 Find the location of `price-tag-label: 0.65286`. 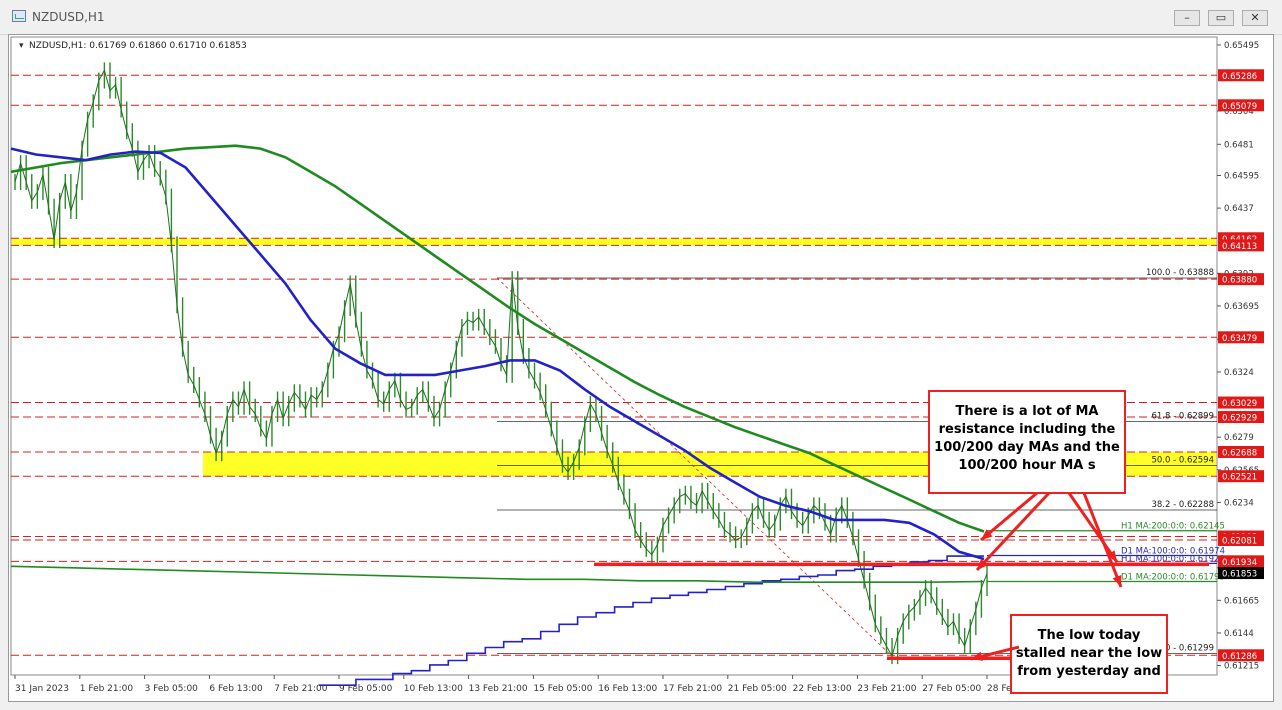

price-tag-label: 0.65286 is located at coordinates (1239, 77).